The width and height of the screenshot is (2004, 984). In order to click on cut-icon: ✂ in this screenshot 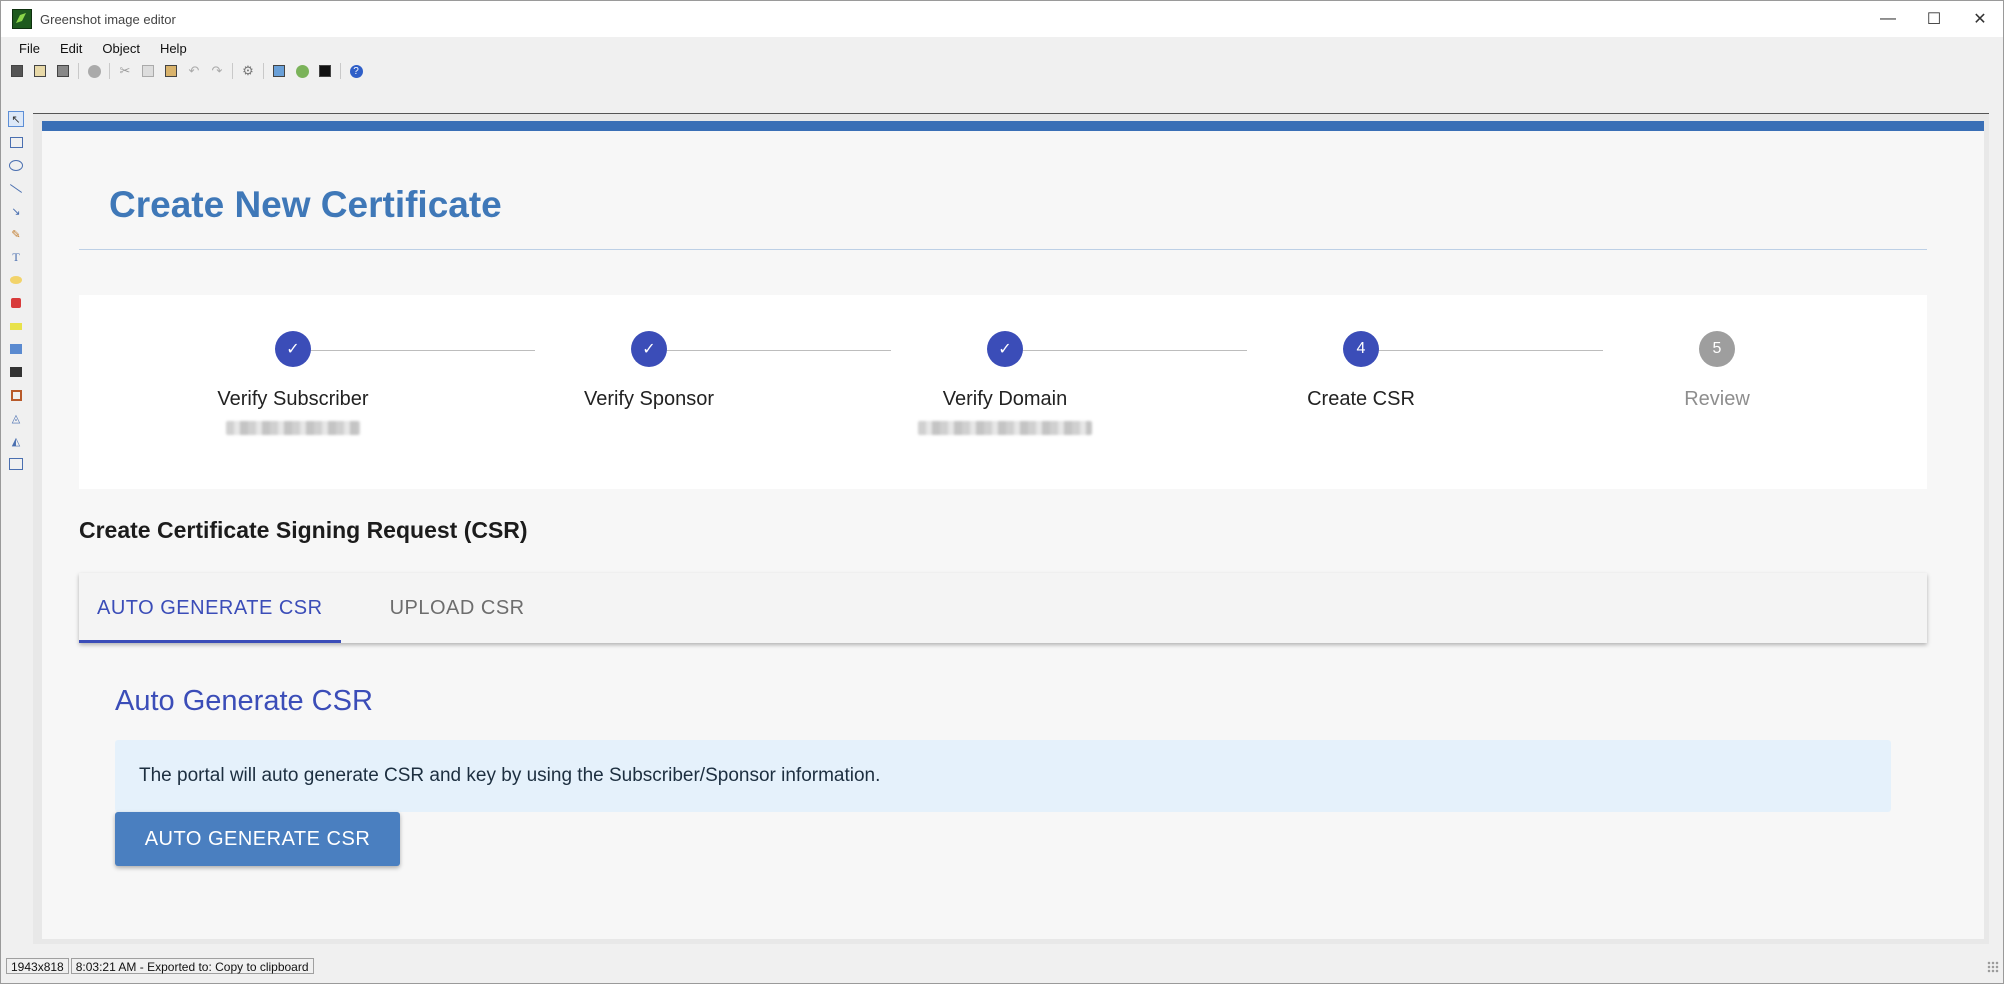, I will do `click(125, 71)`.